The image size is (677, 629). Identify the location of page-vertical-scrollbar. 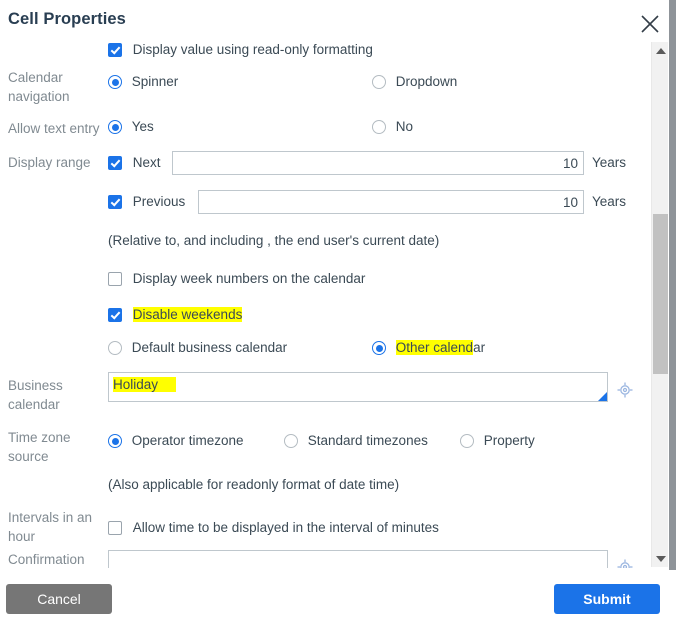
(672, 314).